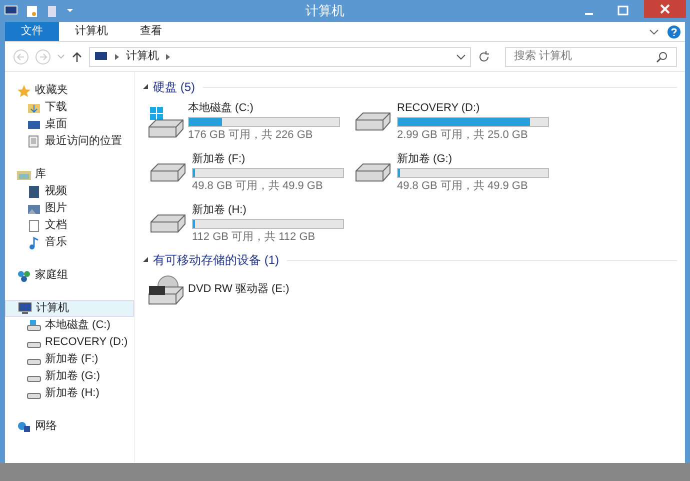 The height and width of the screenshot is (481, 690). I want to click on drive-space-info: 176 GB 可用，共 226 GB, so click(251, 135).